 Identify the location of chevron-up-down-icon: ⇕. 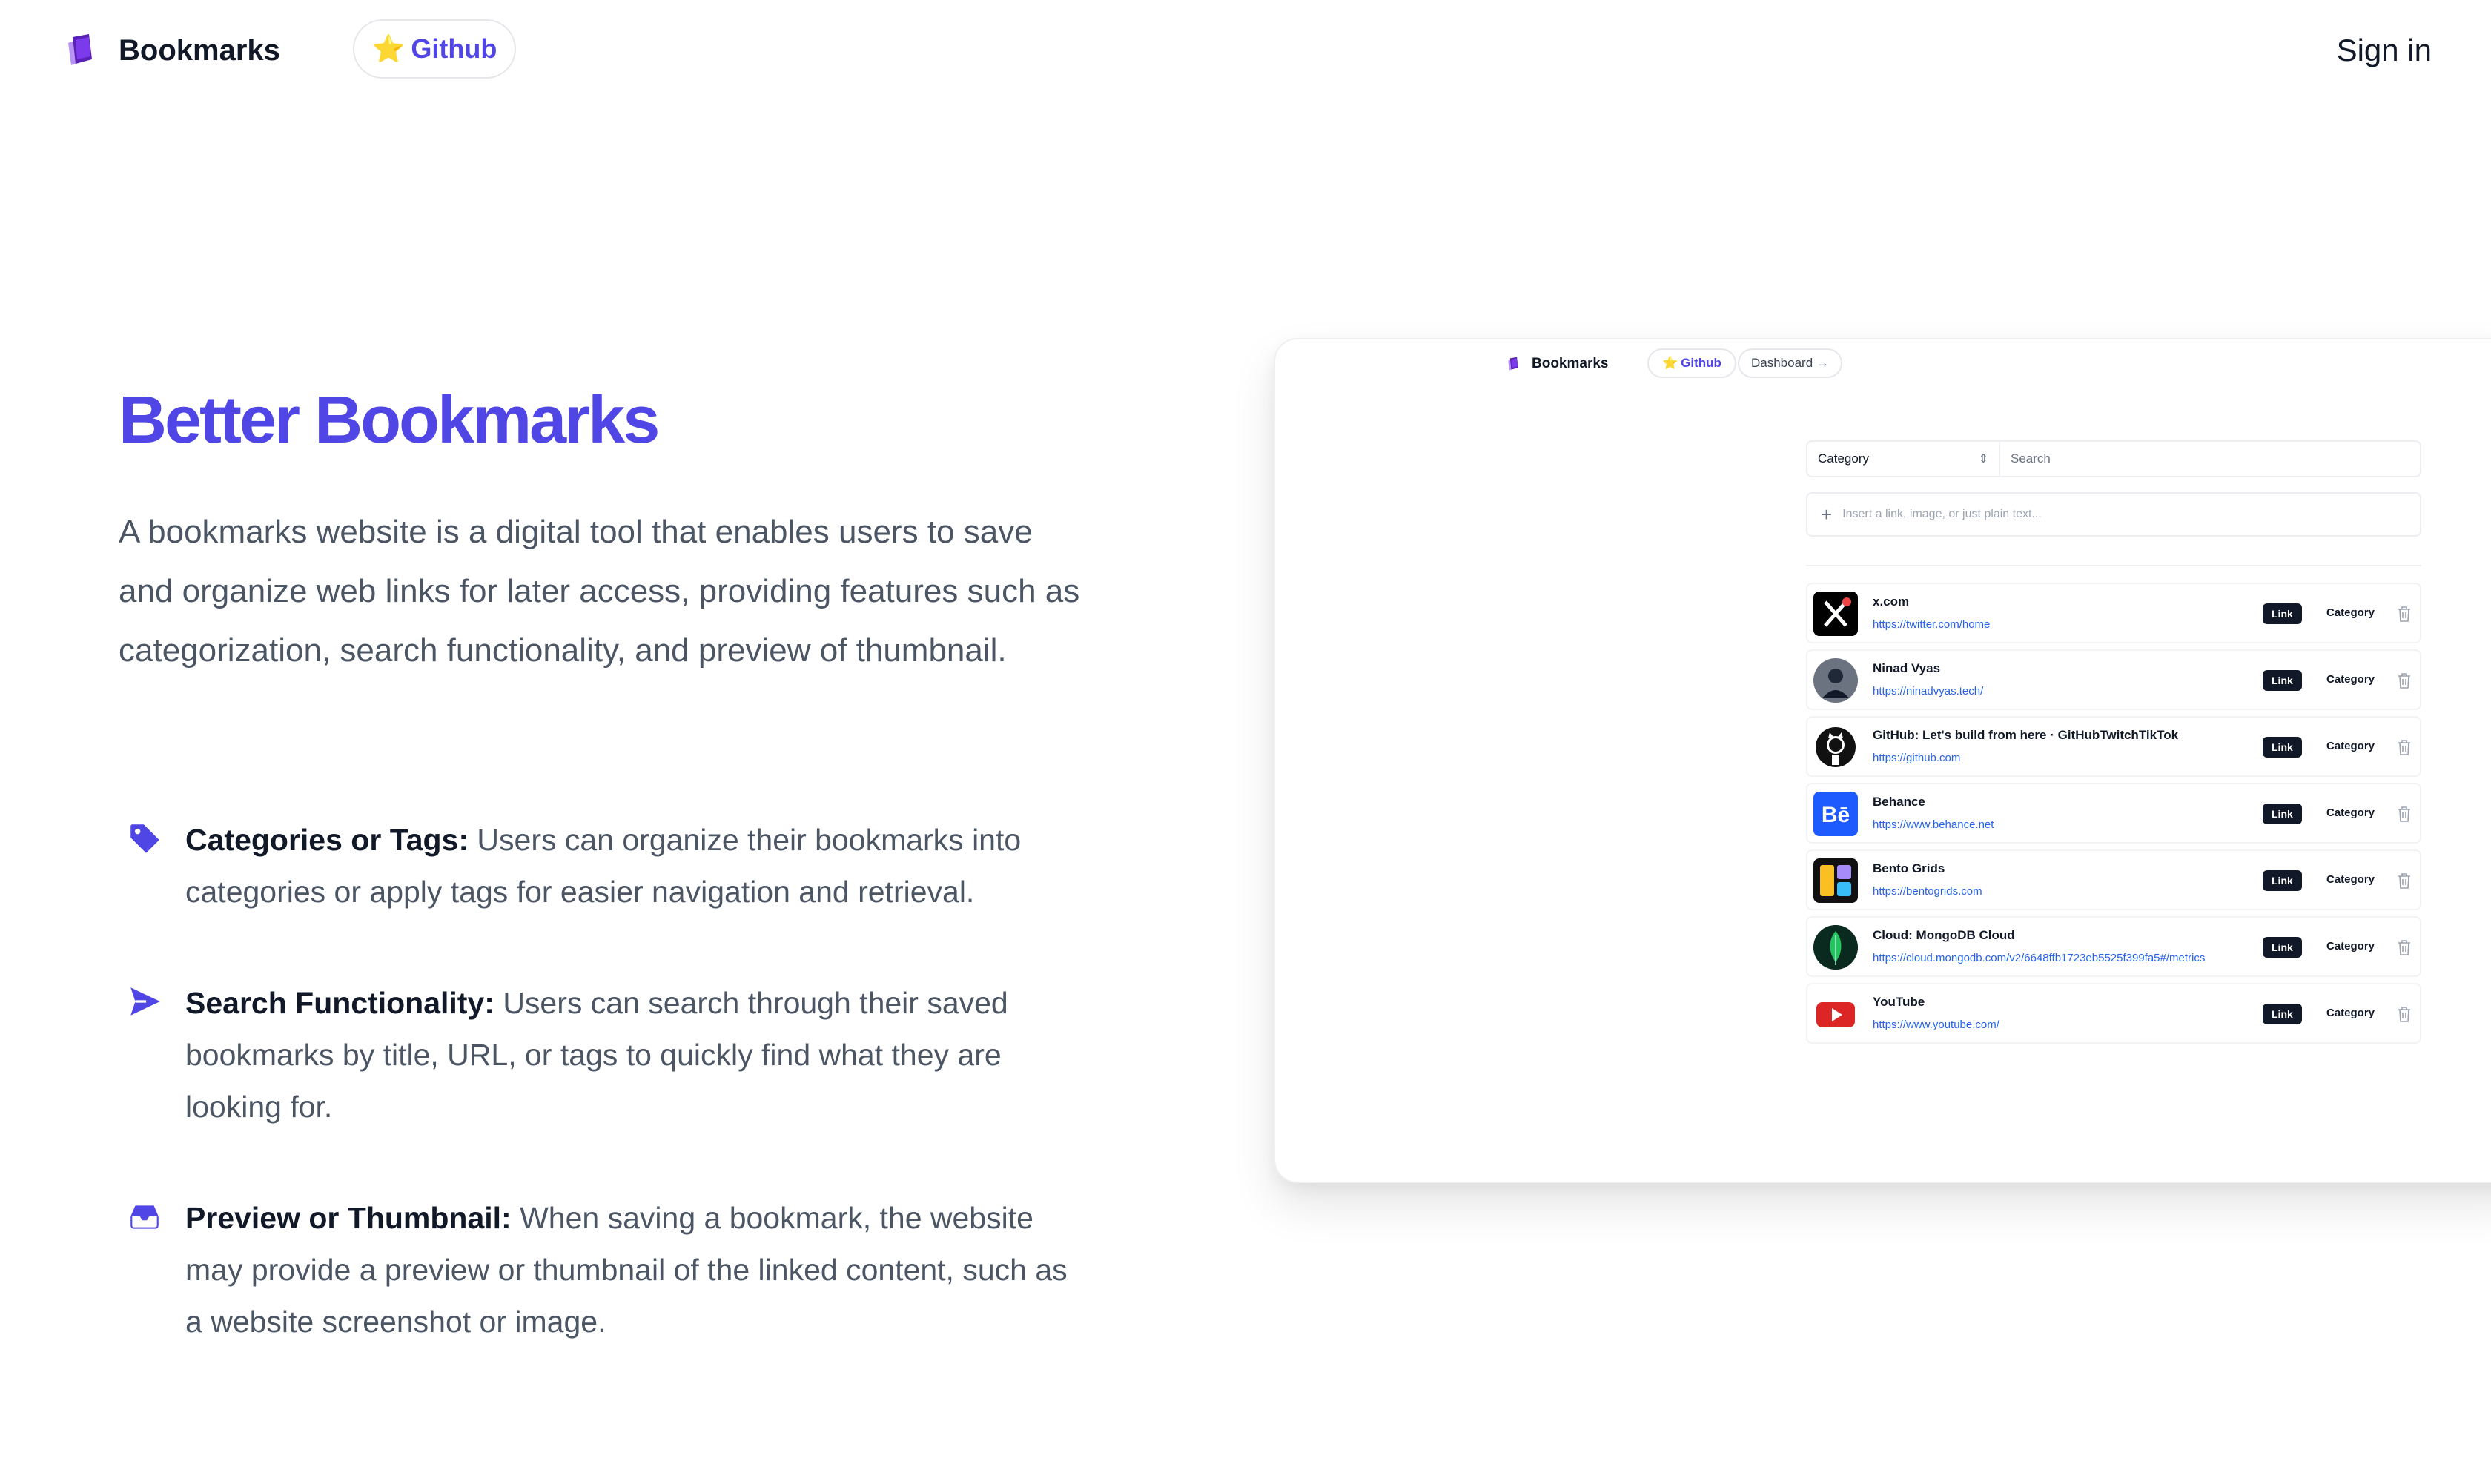
(1983, 459).